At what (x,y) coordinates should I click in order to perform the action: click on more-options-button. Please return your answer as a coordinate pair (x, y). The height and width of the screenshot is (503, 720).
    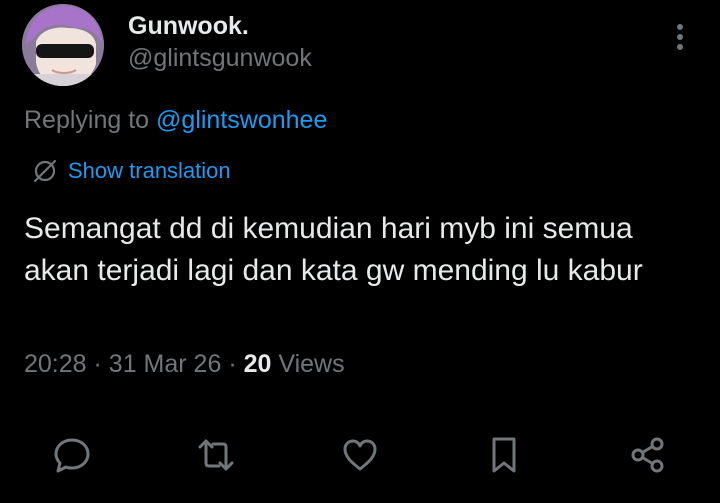
    Looking at the image, I should click on (680, 37).